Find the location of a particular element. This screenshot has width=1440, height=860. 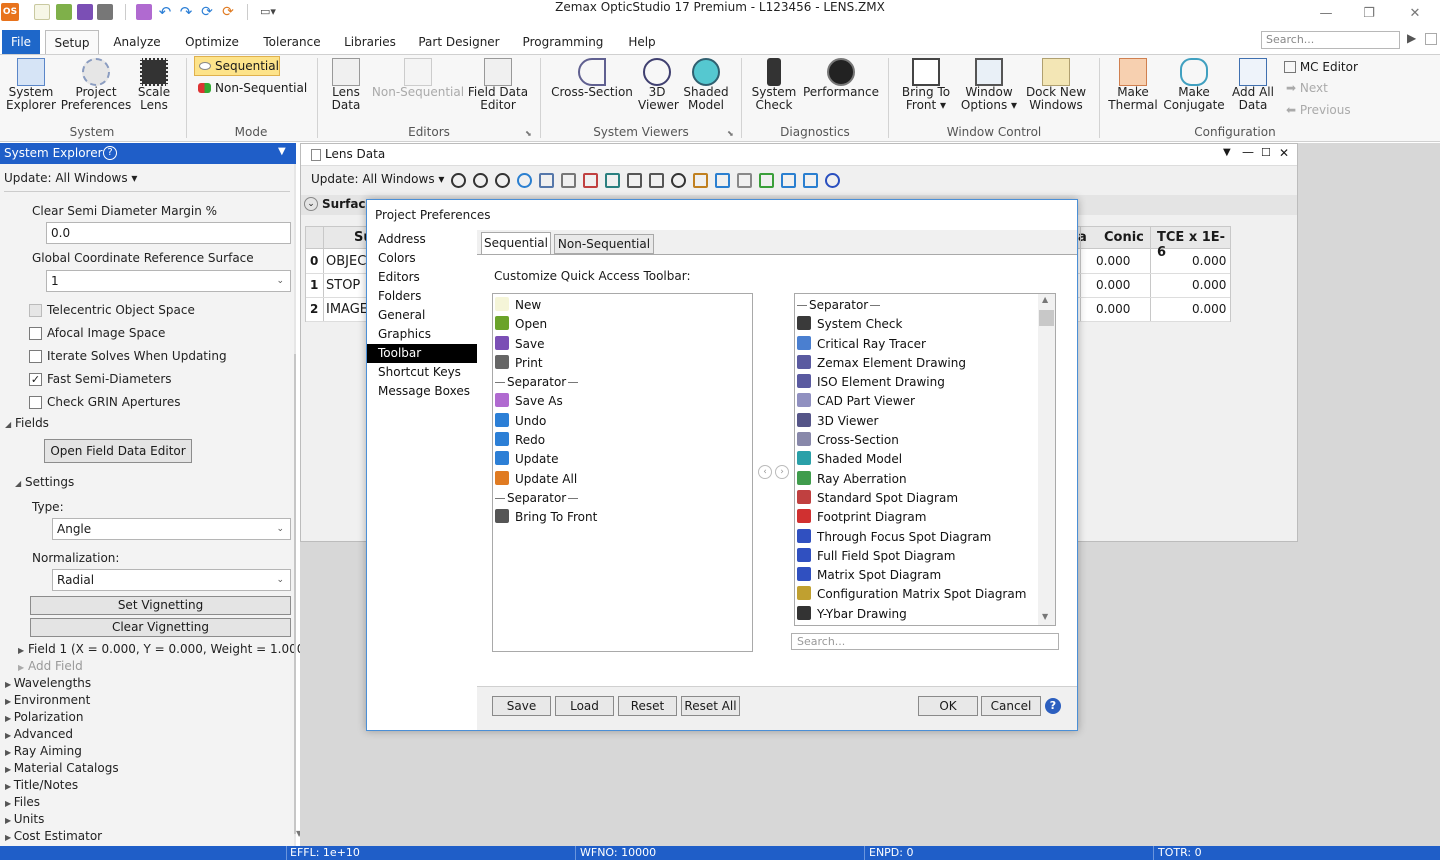

afocal-checkbox is located at coordinates (35, 333).